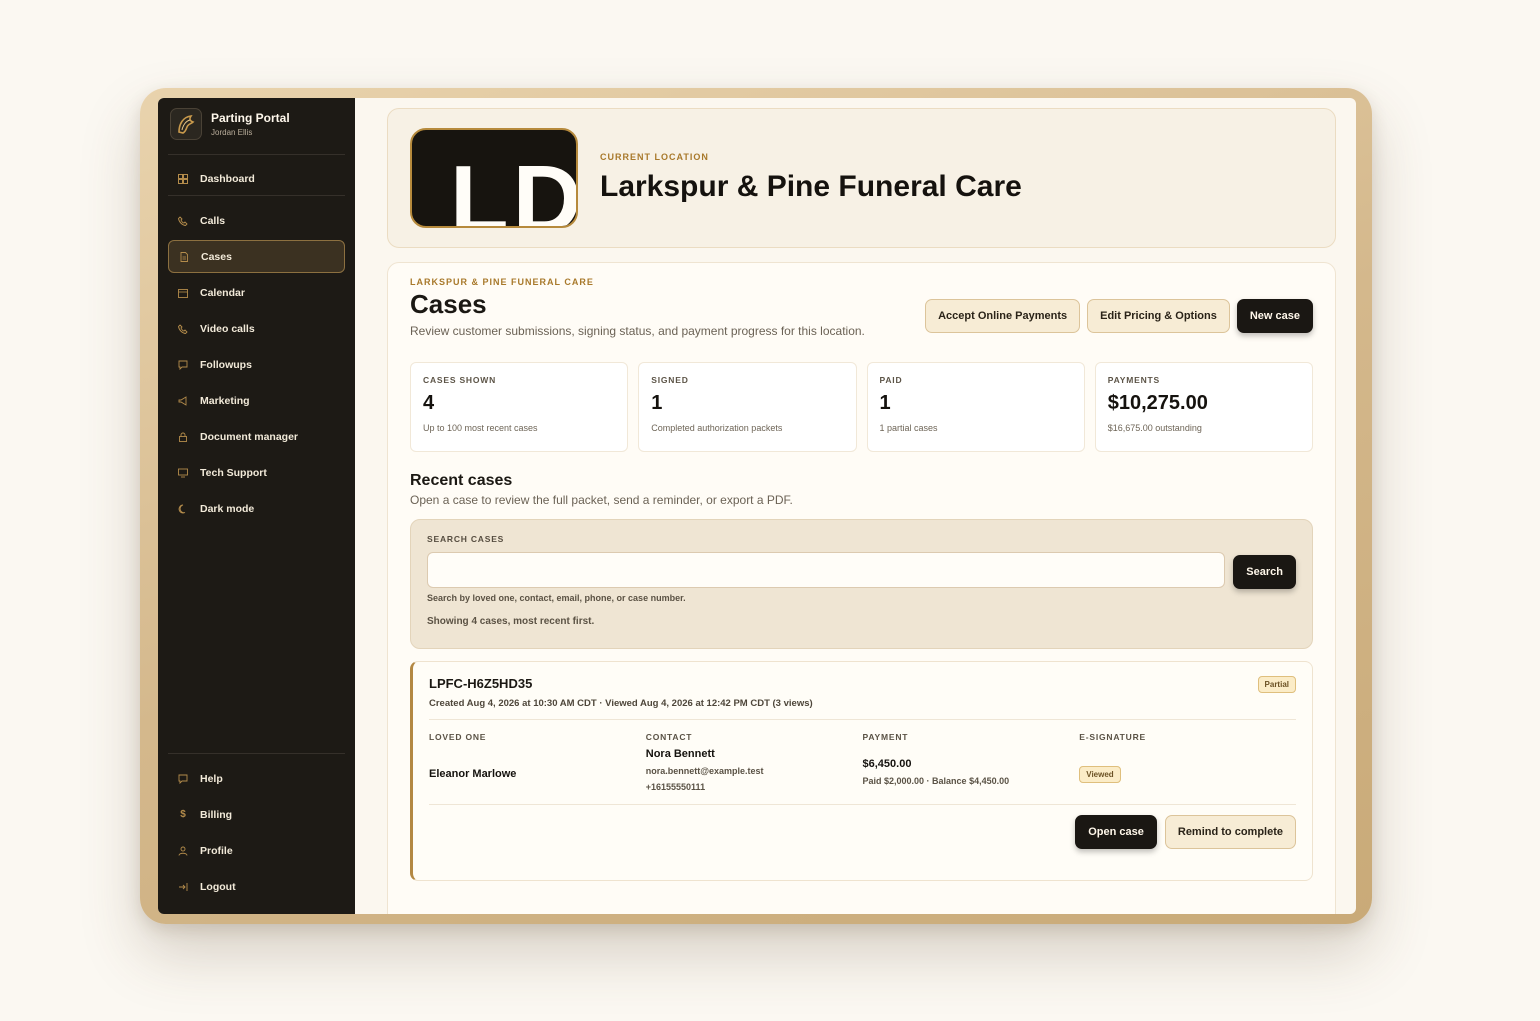 The image size is (1540, 1021). Describe the element at coordinates (473, 774) in the screenshot. I see `loved-one-name: Eleanor Marlowe` at that location.